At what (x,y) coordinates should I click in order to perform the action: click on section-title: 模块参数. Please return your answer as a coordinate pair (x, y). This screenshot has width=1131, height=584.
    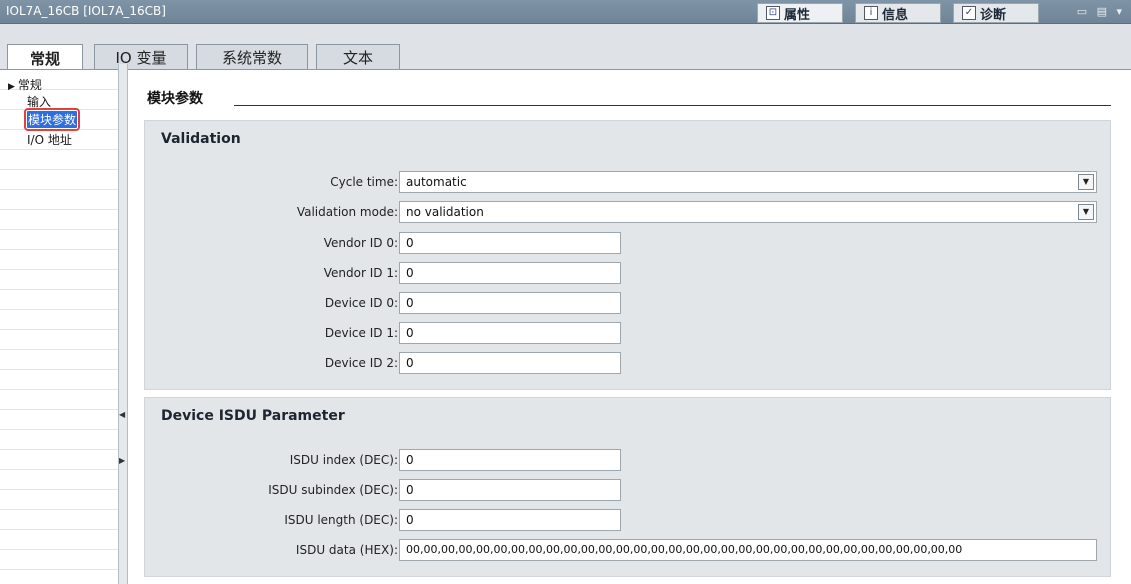
    Looking at the image, I should click on (175, 99).